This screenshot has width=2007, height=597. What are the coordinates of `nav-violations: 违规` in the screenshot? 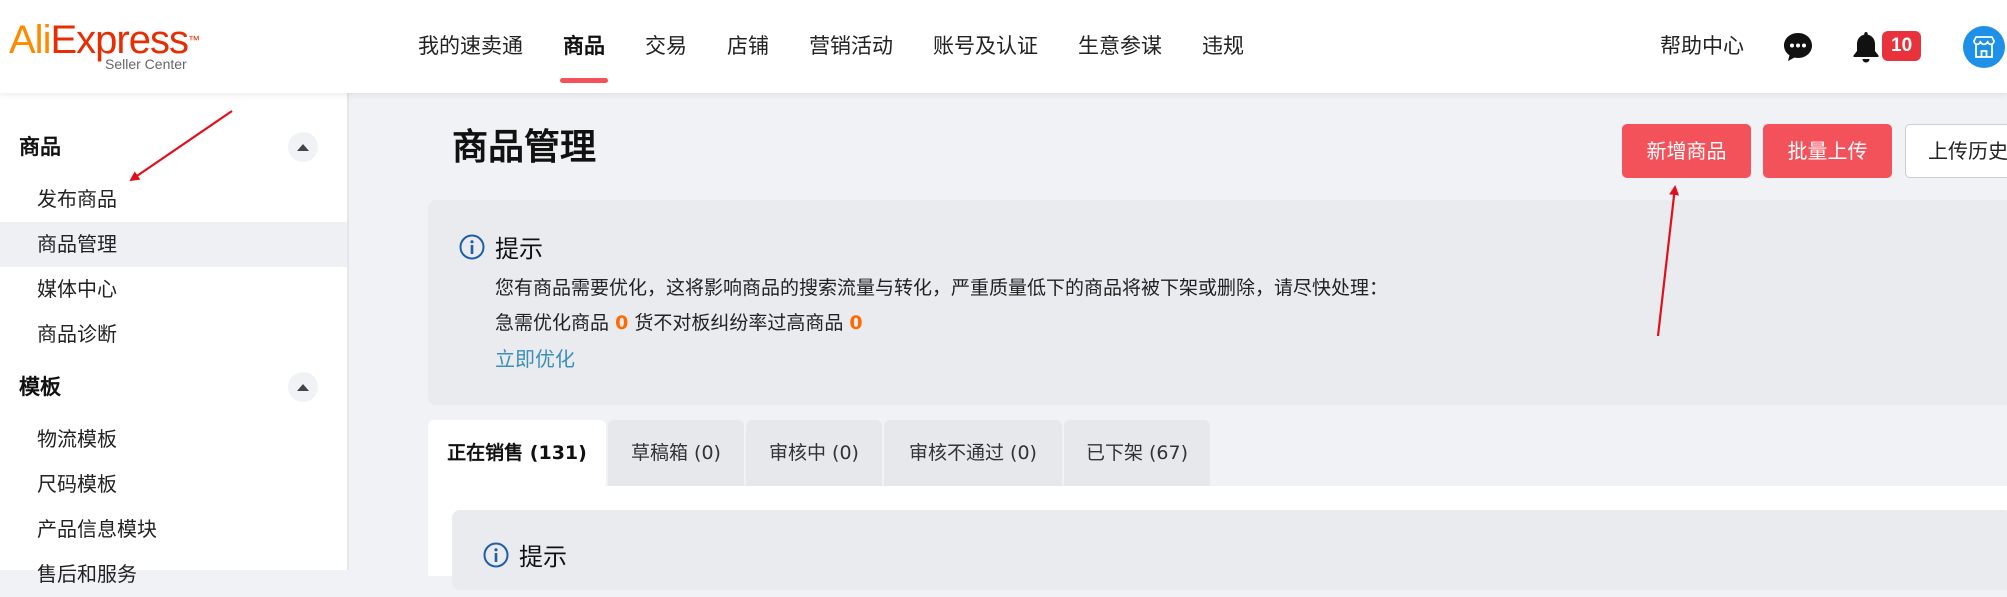 It's located at (1223, 46).